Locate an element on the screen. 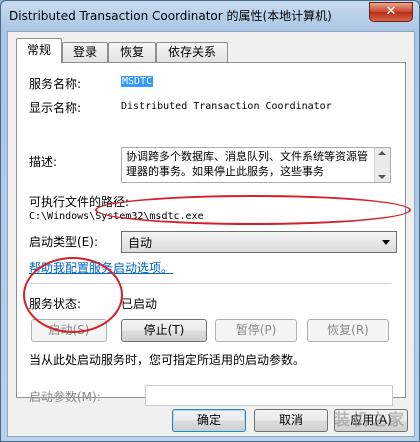 This screenshot has height=442, width=420. tab-dependencies: 依存关系 is located at coordinates (192, 52).